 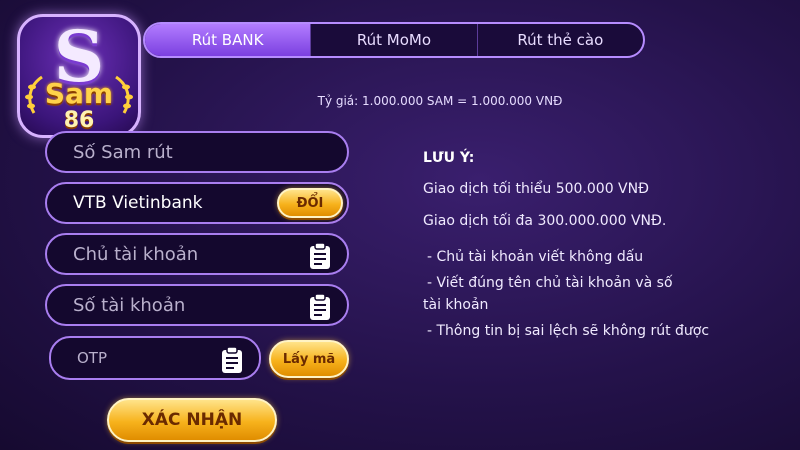 What do you see at coordinates (197, 305) in the screenshot?
I see `account-number-input: Số tài khoản` at bounding box center [197, 305].